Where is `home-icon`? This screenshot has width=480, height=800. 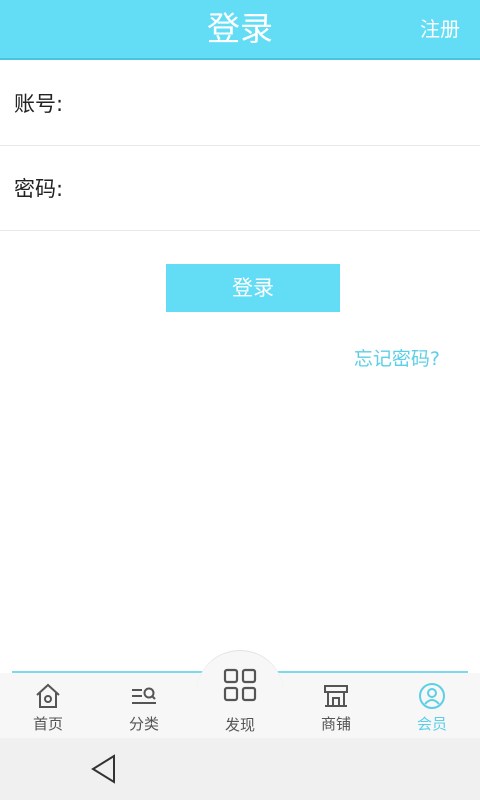
home-icon is located at coordinates (48, 695).